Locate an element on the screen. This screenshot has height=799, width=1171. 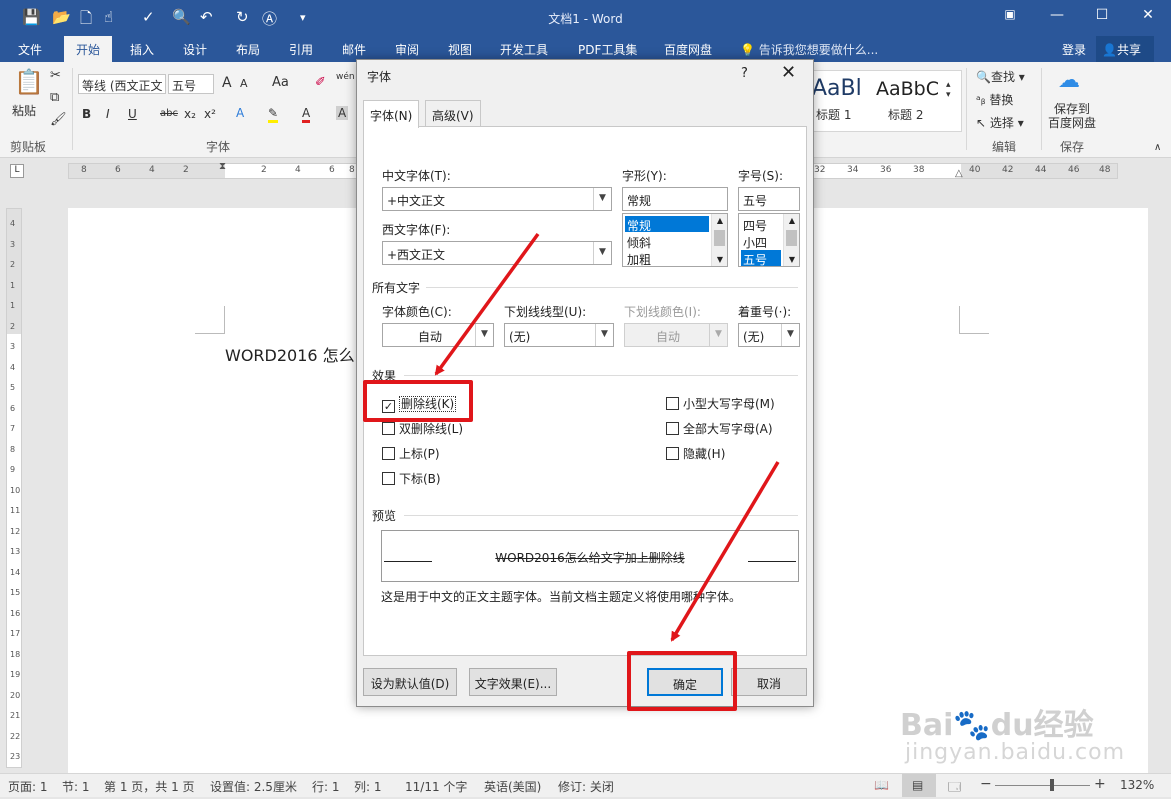
tab-font: 字体(N) is located at coordinates (391, 114).